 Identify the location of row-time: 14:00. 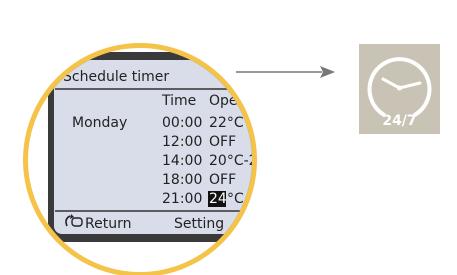
(182, 161).